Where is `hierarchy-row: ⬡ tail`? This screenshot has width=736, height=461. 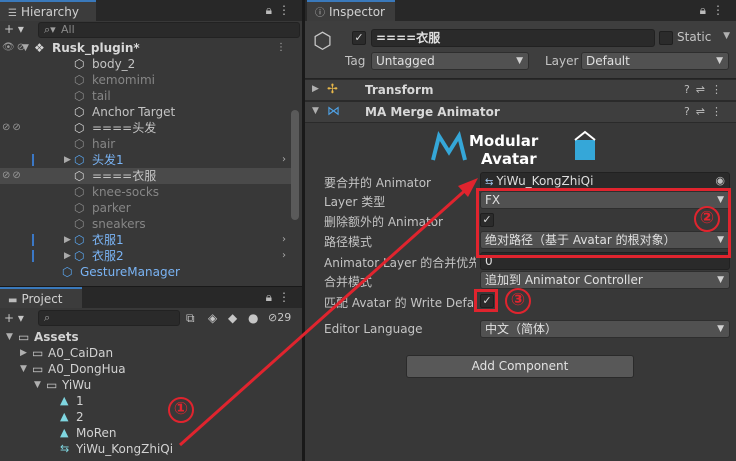 hierarchy-row: ⬡ tail is located at coordinates (146, 96).